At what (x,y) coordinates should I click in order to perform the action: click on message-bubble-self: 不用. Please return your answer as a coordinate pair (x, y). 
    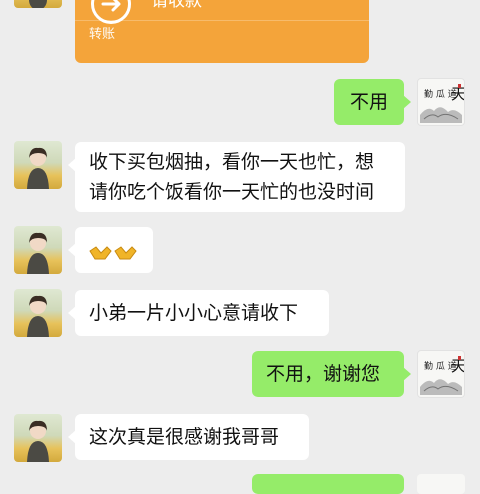
    Looking at the image, I should click on (372, 102).